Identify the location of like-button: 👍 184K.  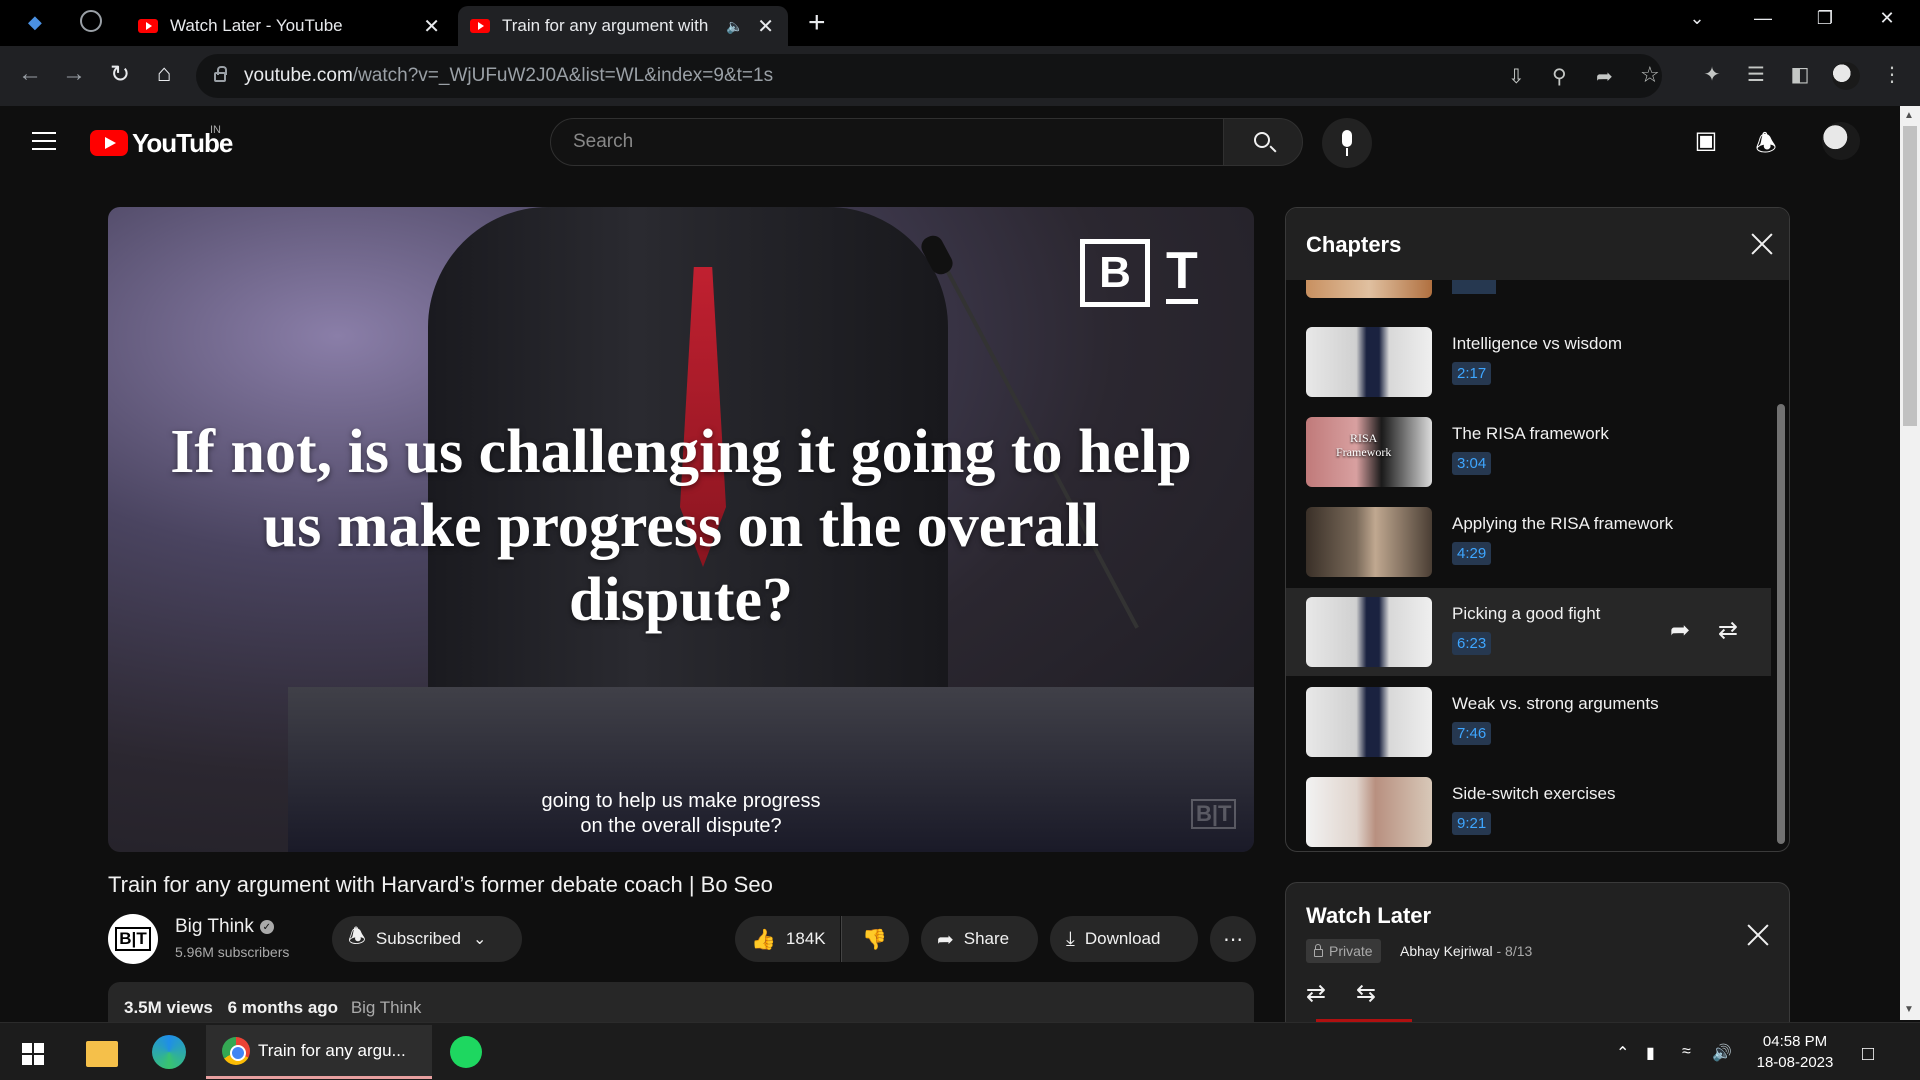
(787, 939).